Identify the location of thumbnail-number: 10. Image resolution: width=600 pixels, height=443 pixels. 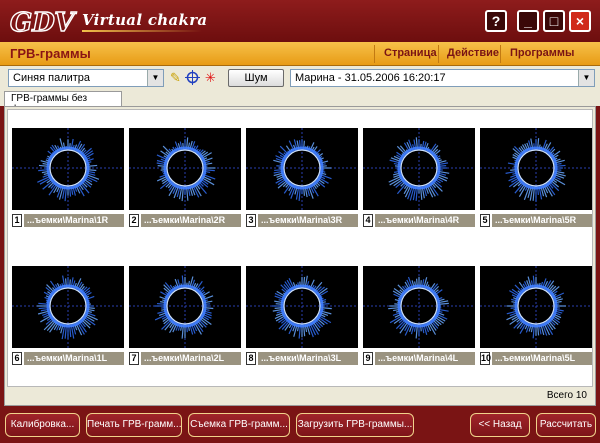
(486, 358).